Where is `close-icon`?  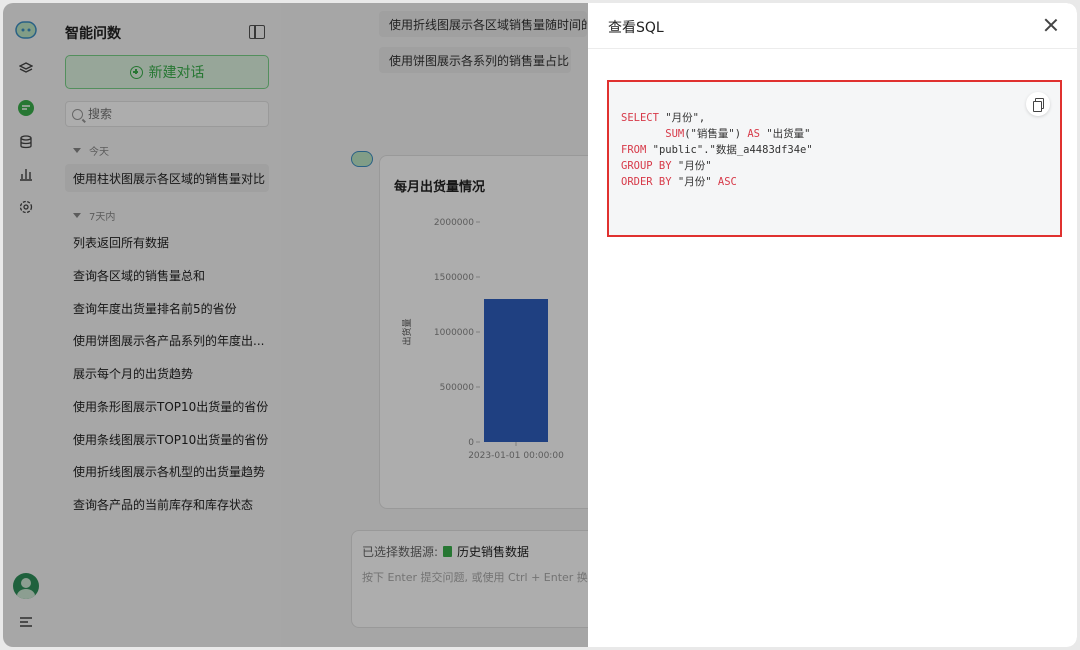 close-icon is located at coordinates (1051, 25).